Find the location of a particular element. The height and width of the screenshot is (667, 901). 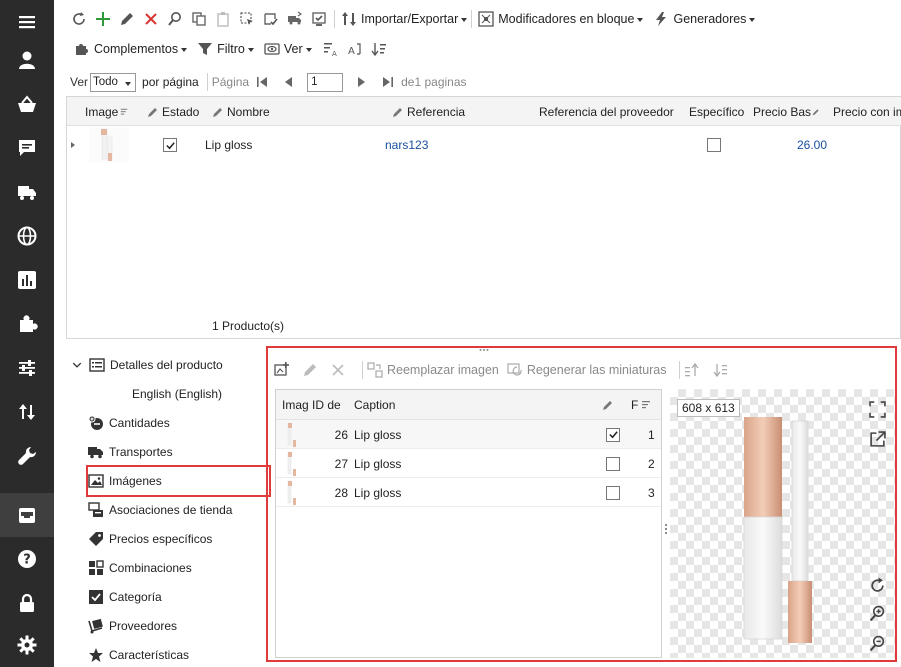

quantity-icon is located at coordinates (95, 422).